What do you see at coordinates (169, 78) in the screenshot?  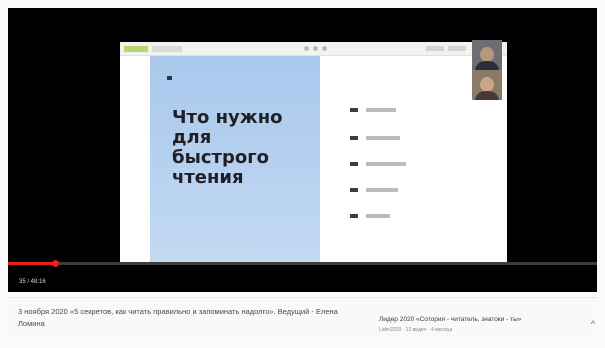 I see `slide-marker` at bounding box center [169, 78].